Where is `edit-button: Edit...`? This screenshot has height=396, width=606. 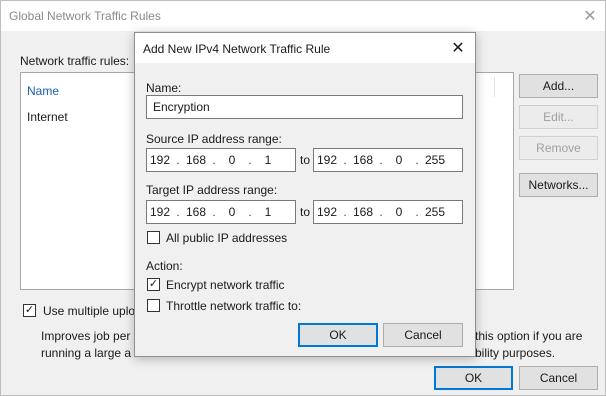
edit-button: Edit... is located at coordinates (558, 117).